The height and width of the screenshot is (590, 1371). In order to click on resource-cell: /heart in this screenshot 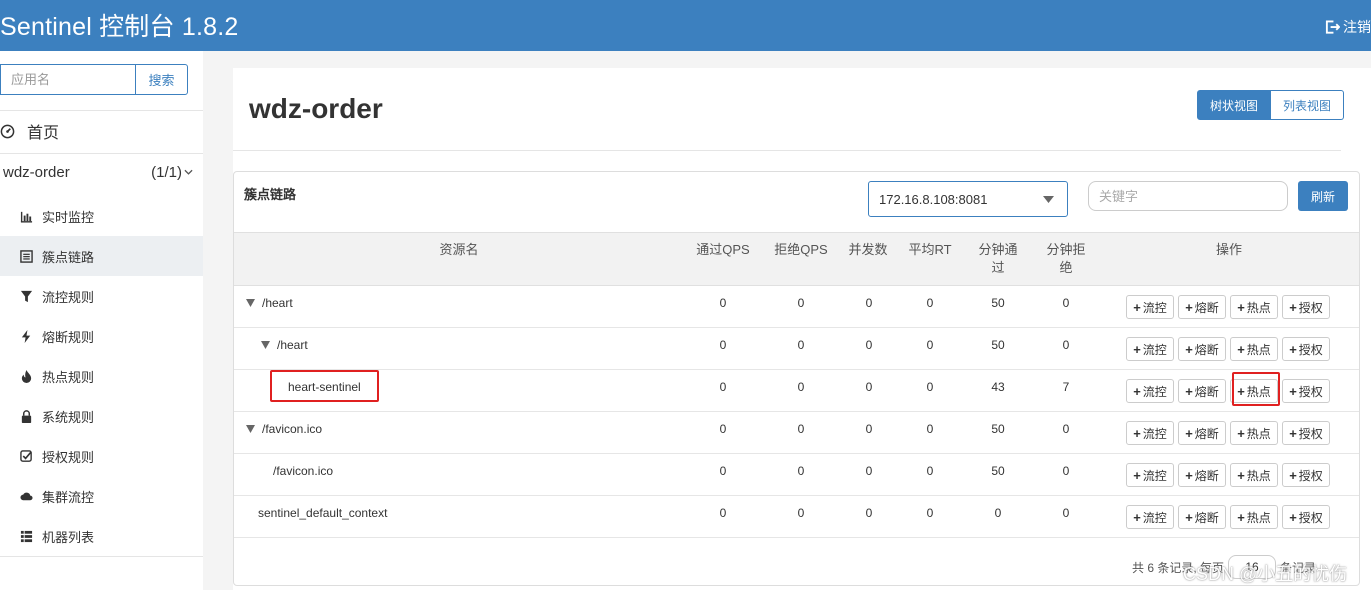, I will do `click(284, 345)`.